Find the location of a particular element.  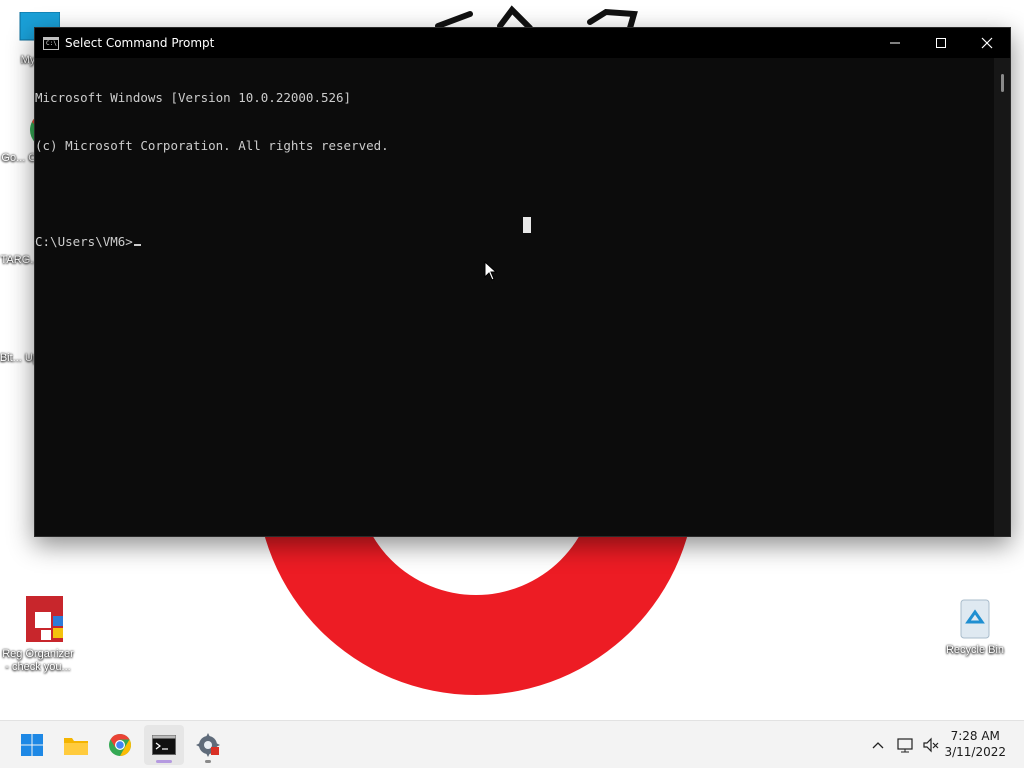

volume-status-button is located at coordinates (931, 745).